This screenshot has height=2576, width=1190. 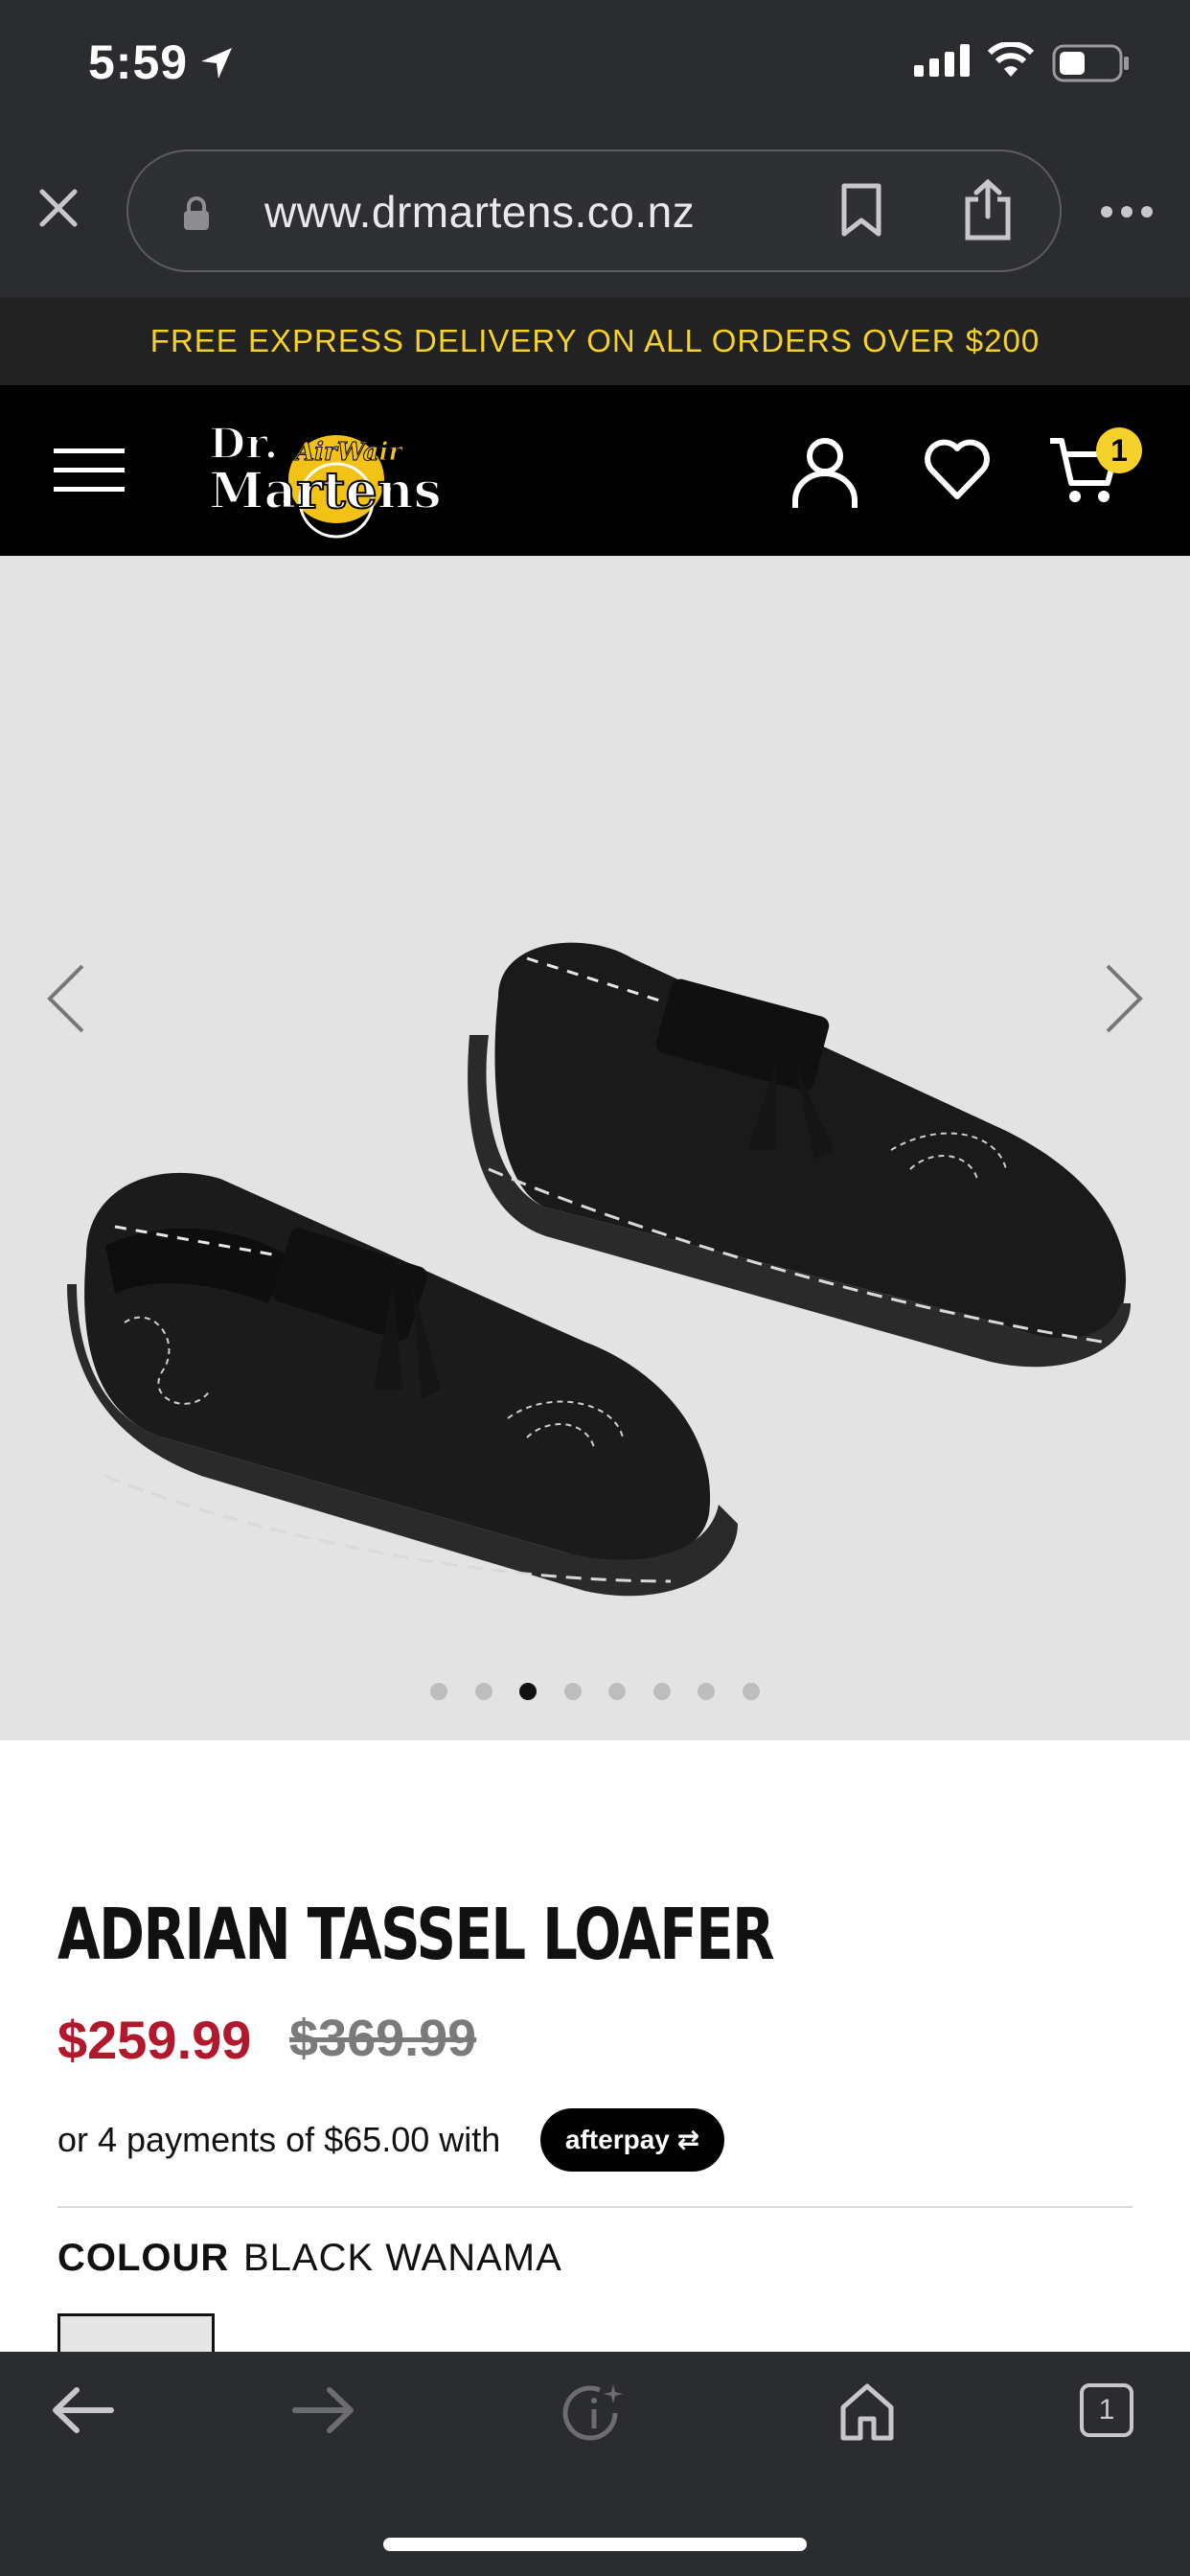 I want to click on close-icon, so click(x=59, y=208).